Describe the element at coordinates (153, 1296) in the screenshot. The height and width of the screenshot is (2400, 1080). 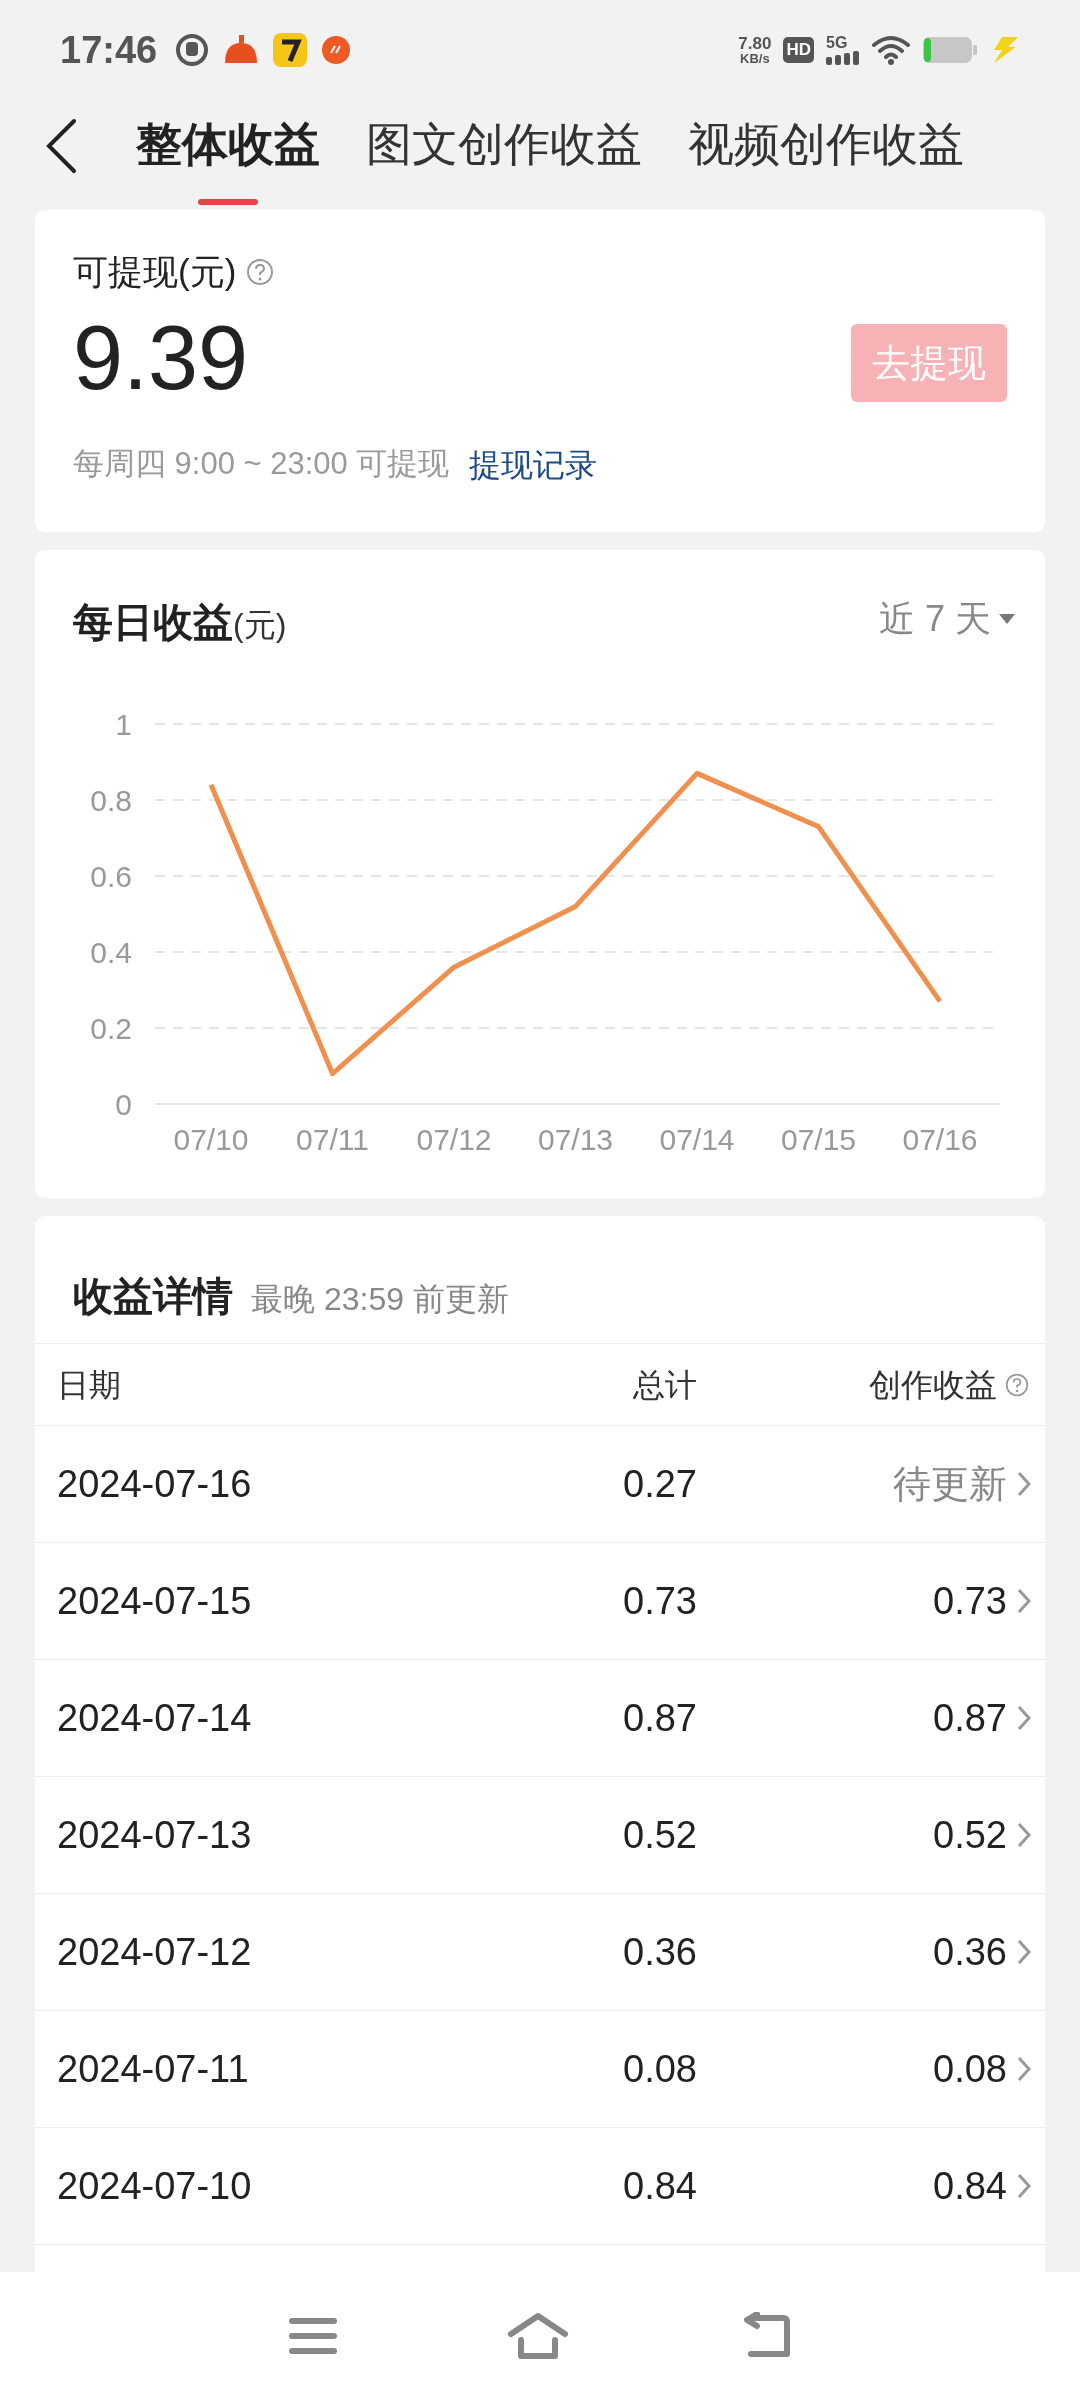
I see `details-title: 收益详情` at that location.